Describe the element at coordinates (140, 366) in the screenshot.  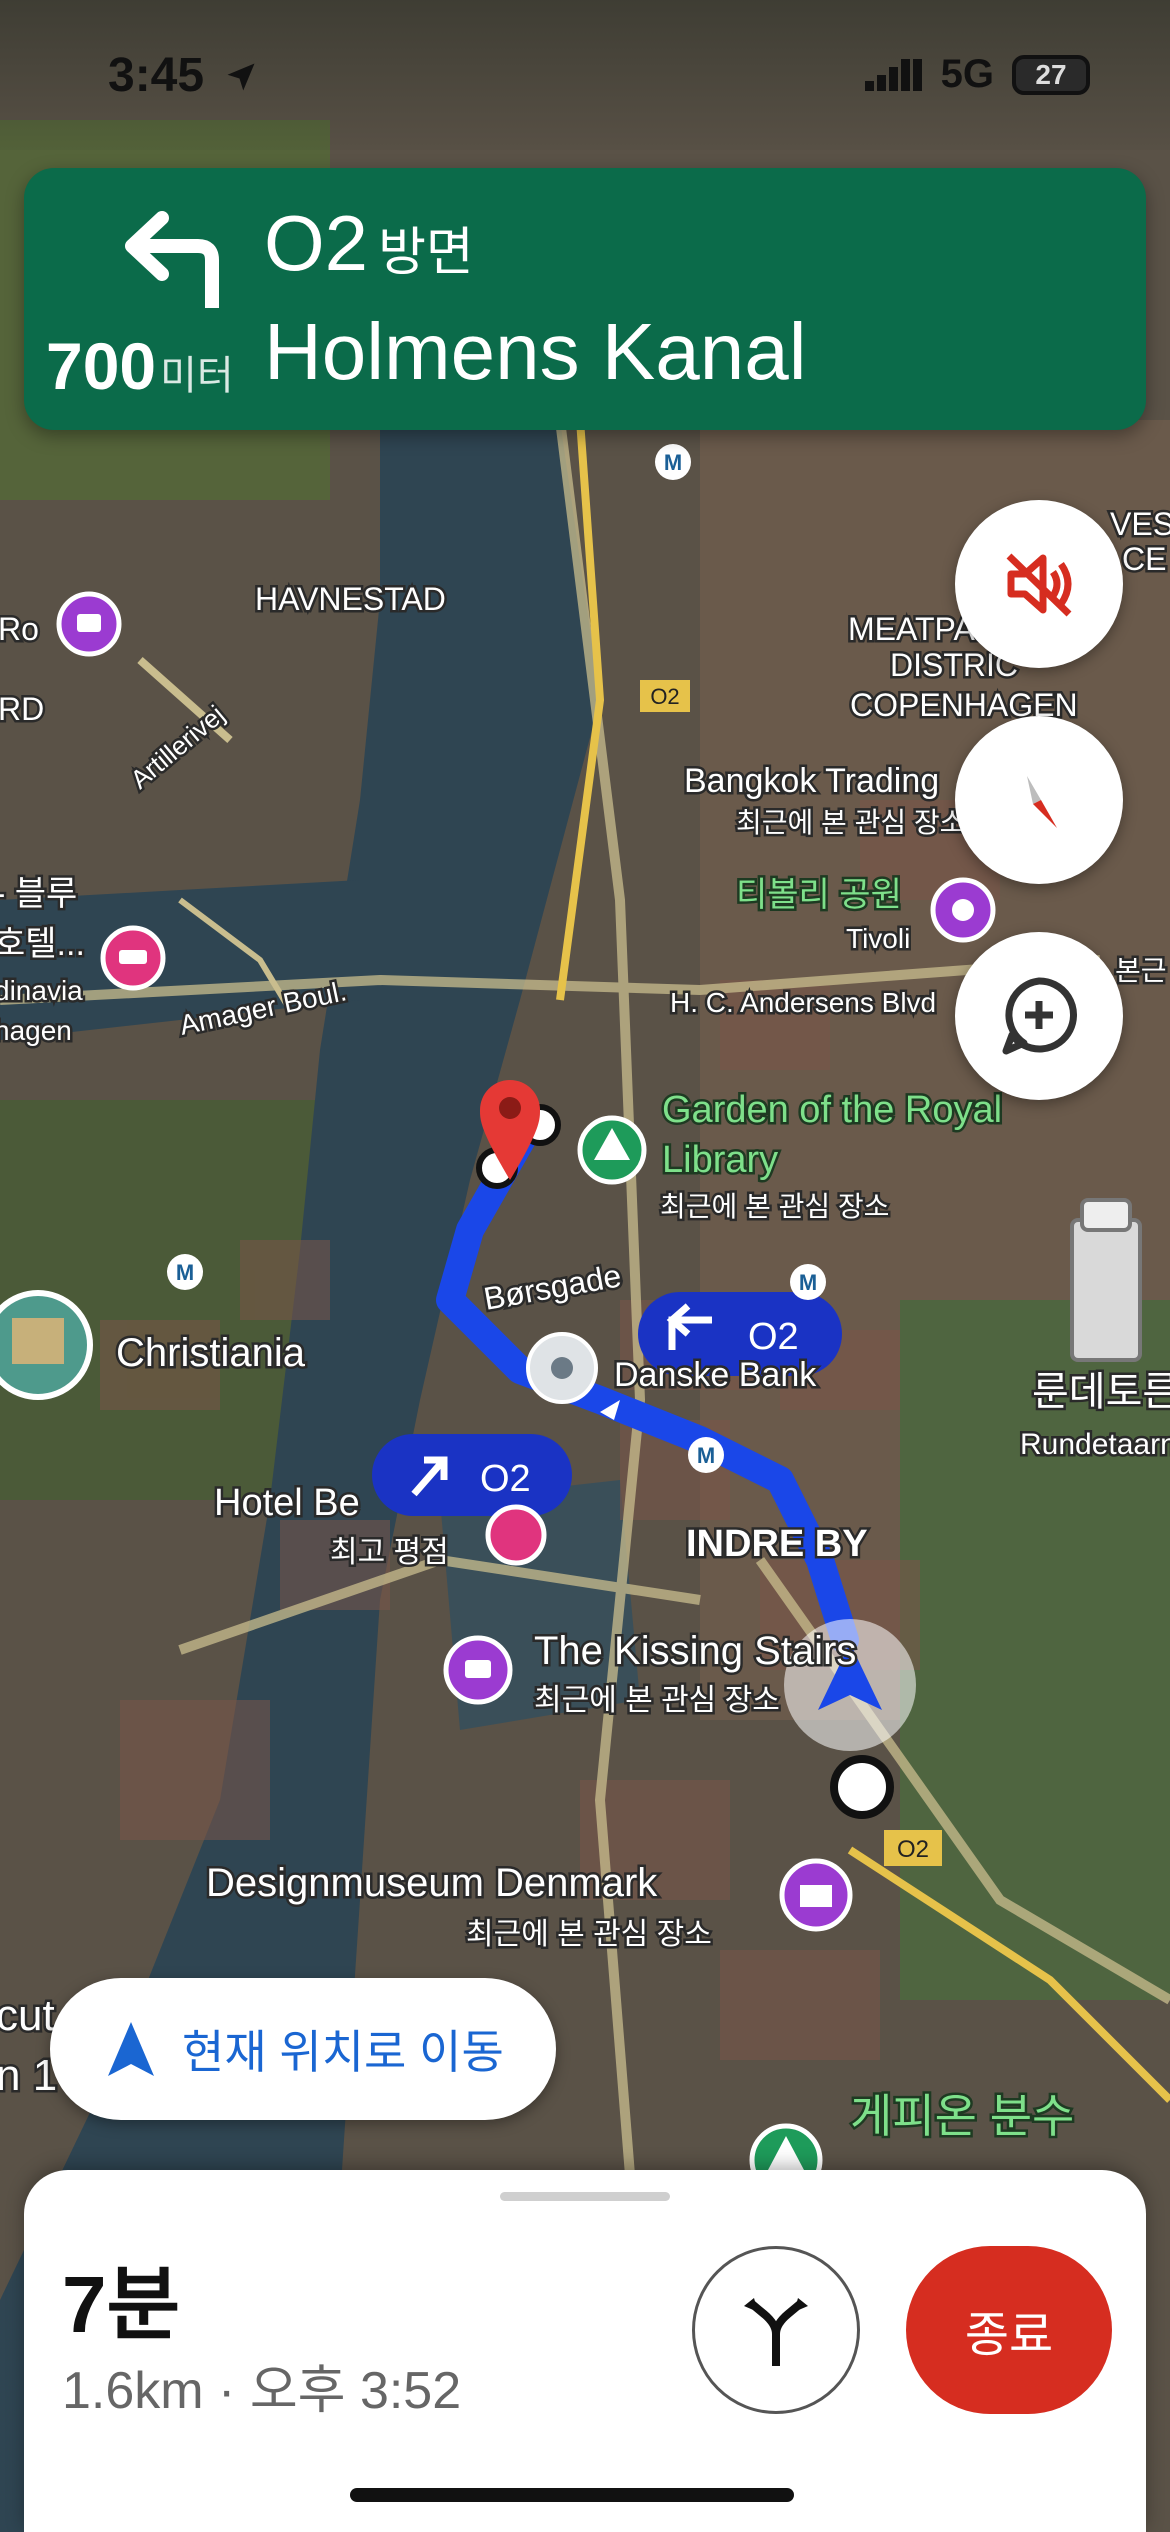
I see `turn-distance: 700 미터` at that location.